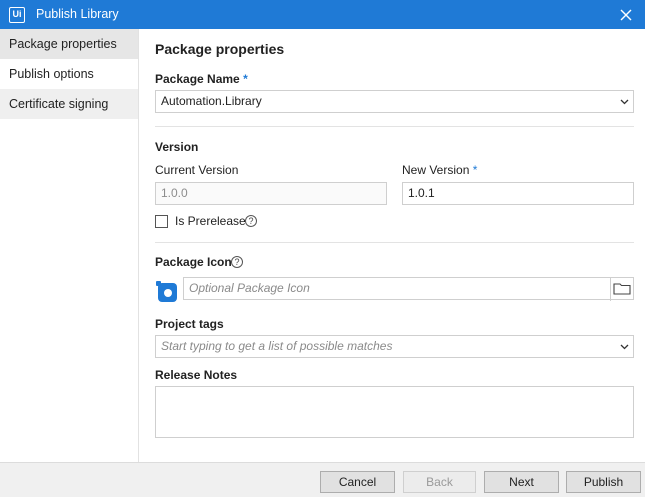  What do you see at coordinates (518, 193) in the screenshot?
I see `new-version-input: 1.0.1` at bounding box center [518, 193].